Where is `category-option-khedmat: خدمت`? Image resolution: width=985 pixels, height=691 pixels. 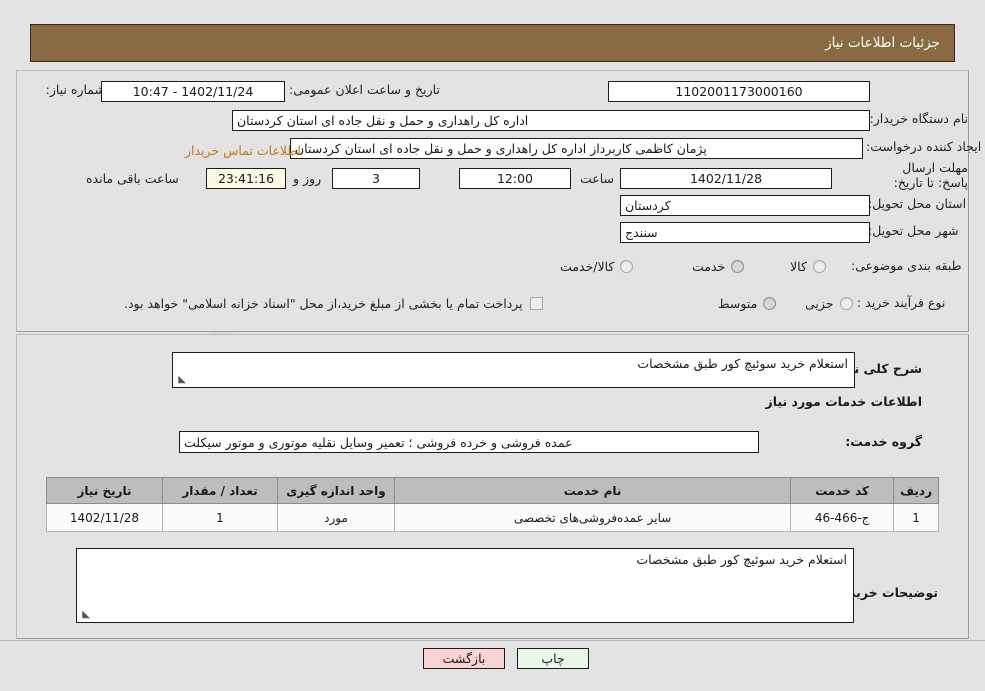 category-option-khedmat: خدمت is located at coordinates (718, 266).